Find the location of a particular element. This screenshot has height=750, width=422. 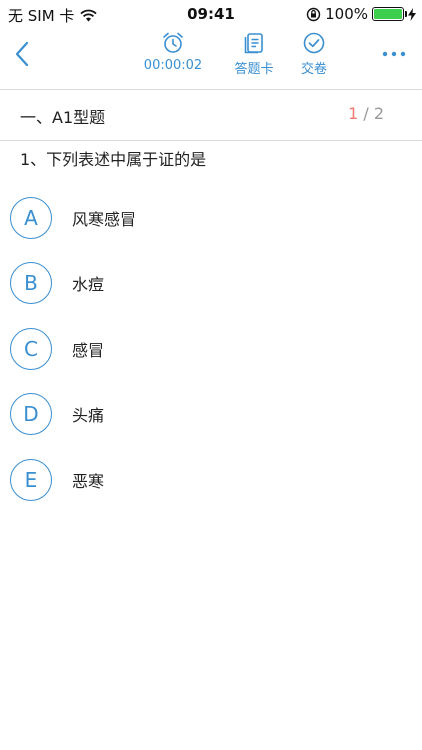

nav-bar: 00:00:02 答题卡 交卷 is located at coordinates (211, 58).